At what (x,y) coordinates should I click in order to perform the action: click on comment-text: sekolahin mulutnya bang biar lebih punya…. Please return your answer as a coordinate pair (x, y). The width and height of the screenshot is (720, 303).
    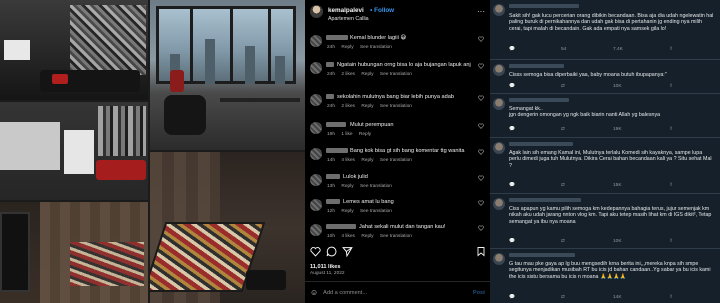
    Looking at the image, I should click on (395, 97).